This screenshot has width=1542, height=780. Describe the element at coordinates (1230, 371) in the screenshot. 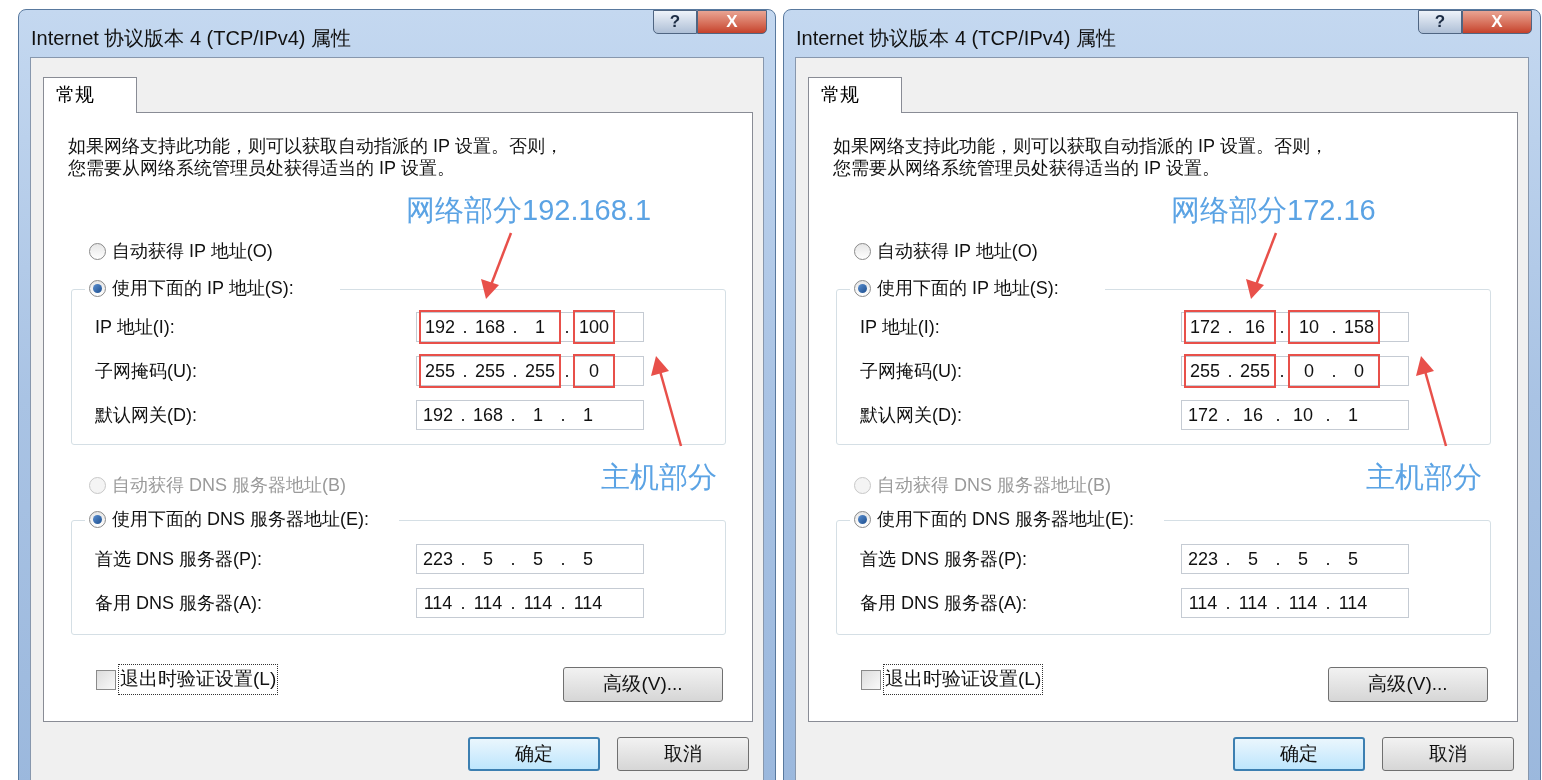

I see `highlight-frame: 255 . 255` at that location.